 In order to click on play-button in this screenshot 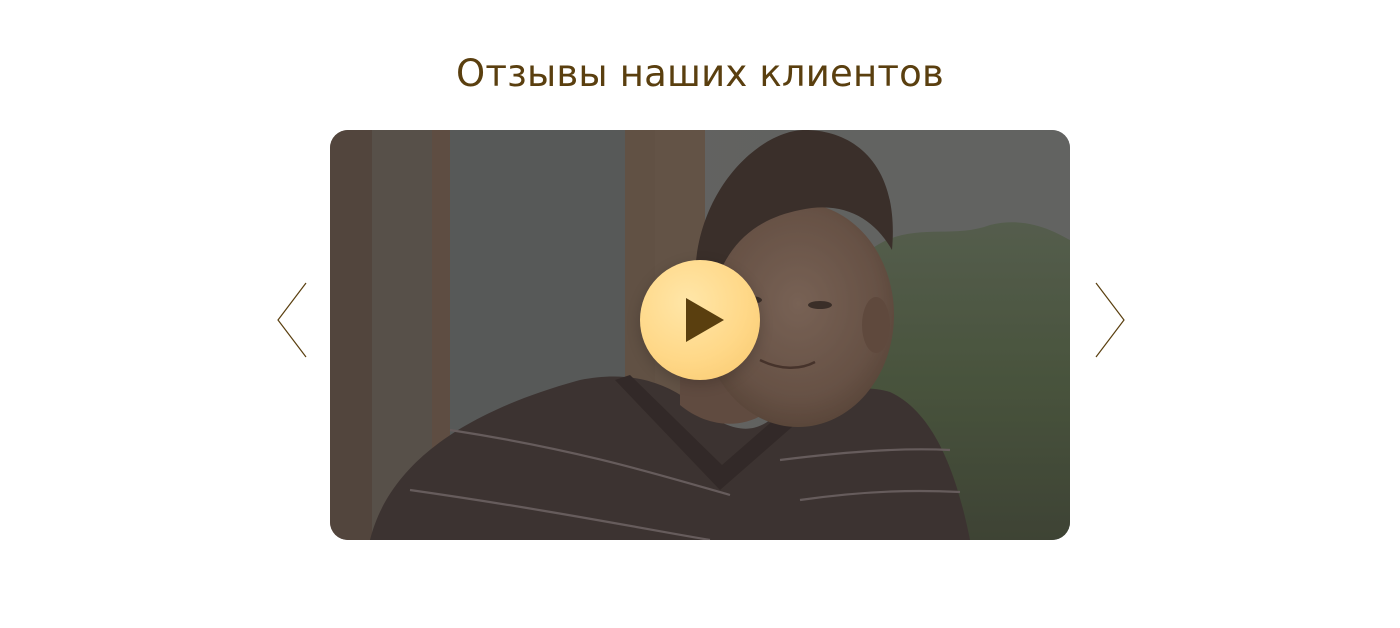, I will do `click(700, 320)`.